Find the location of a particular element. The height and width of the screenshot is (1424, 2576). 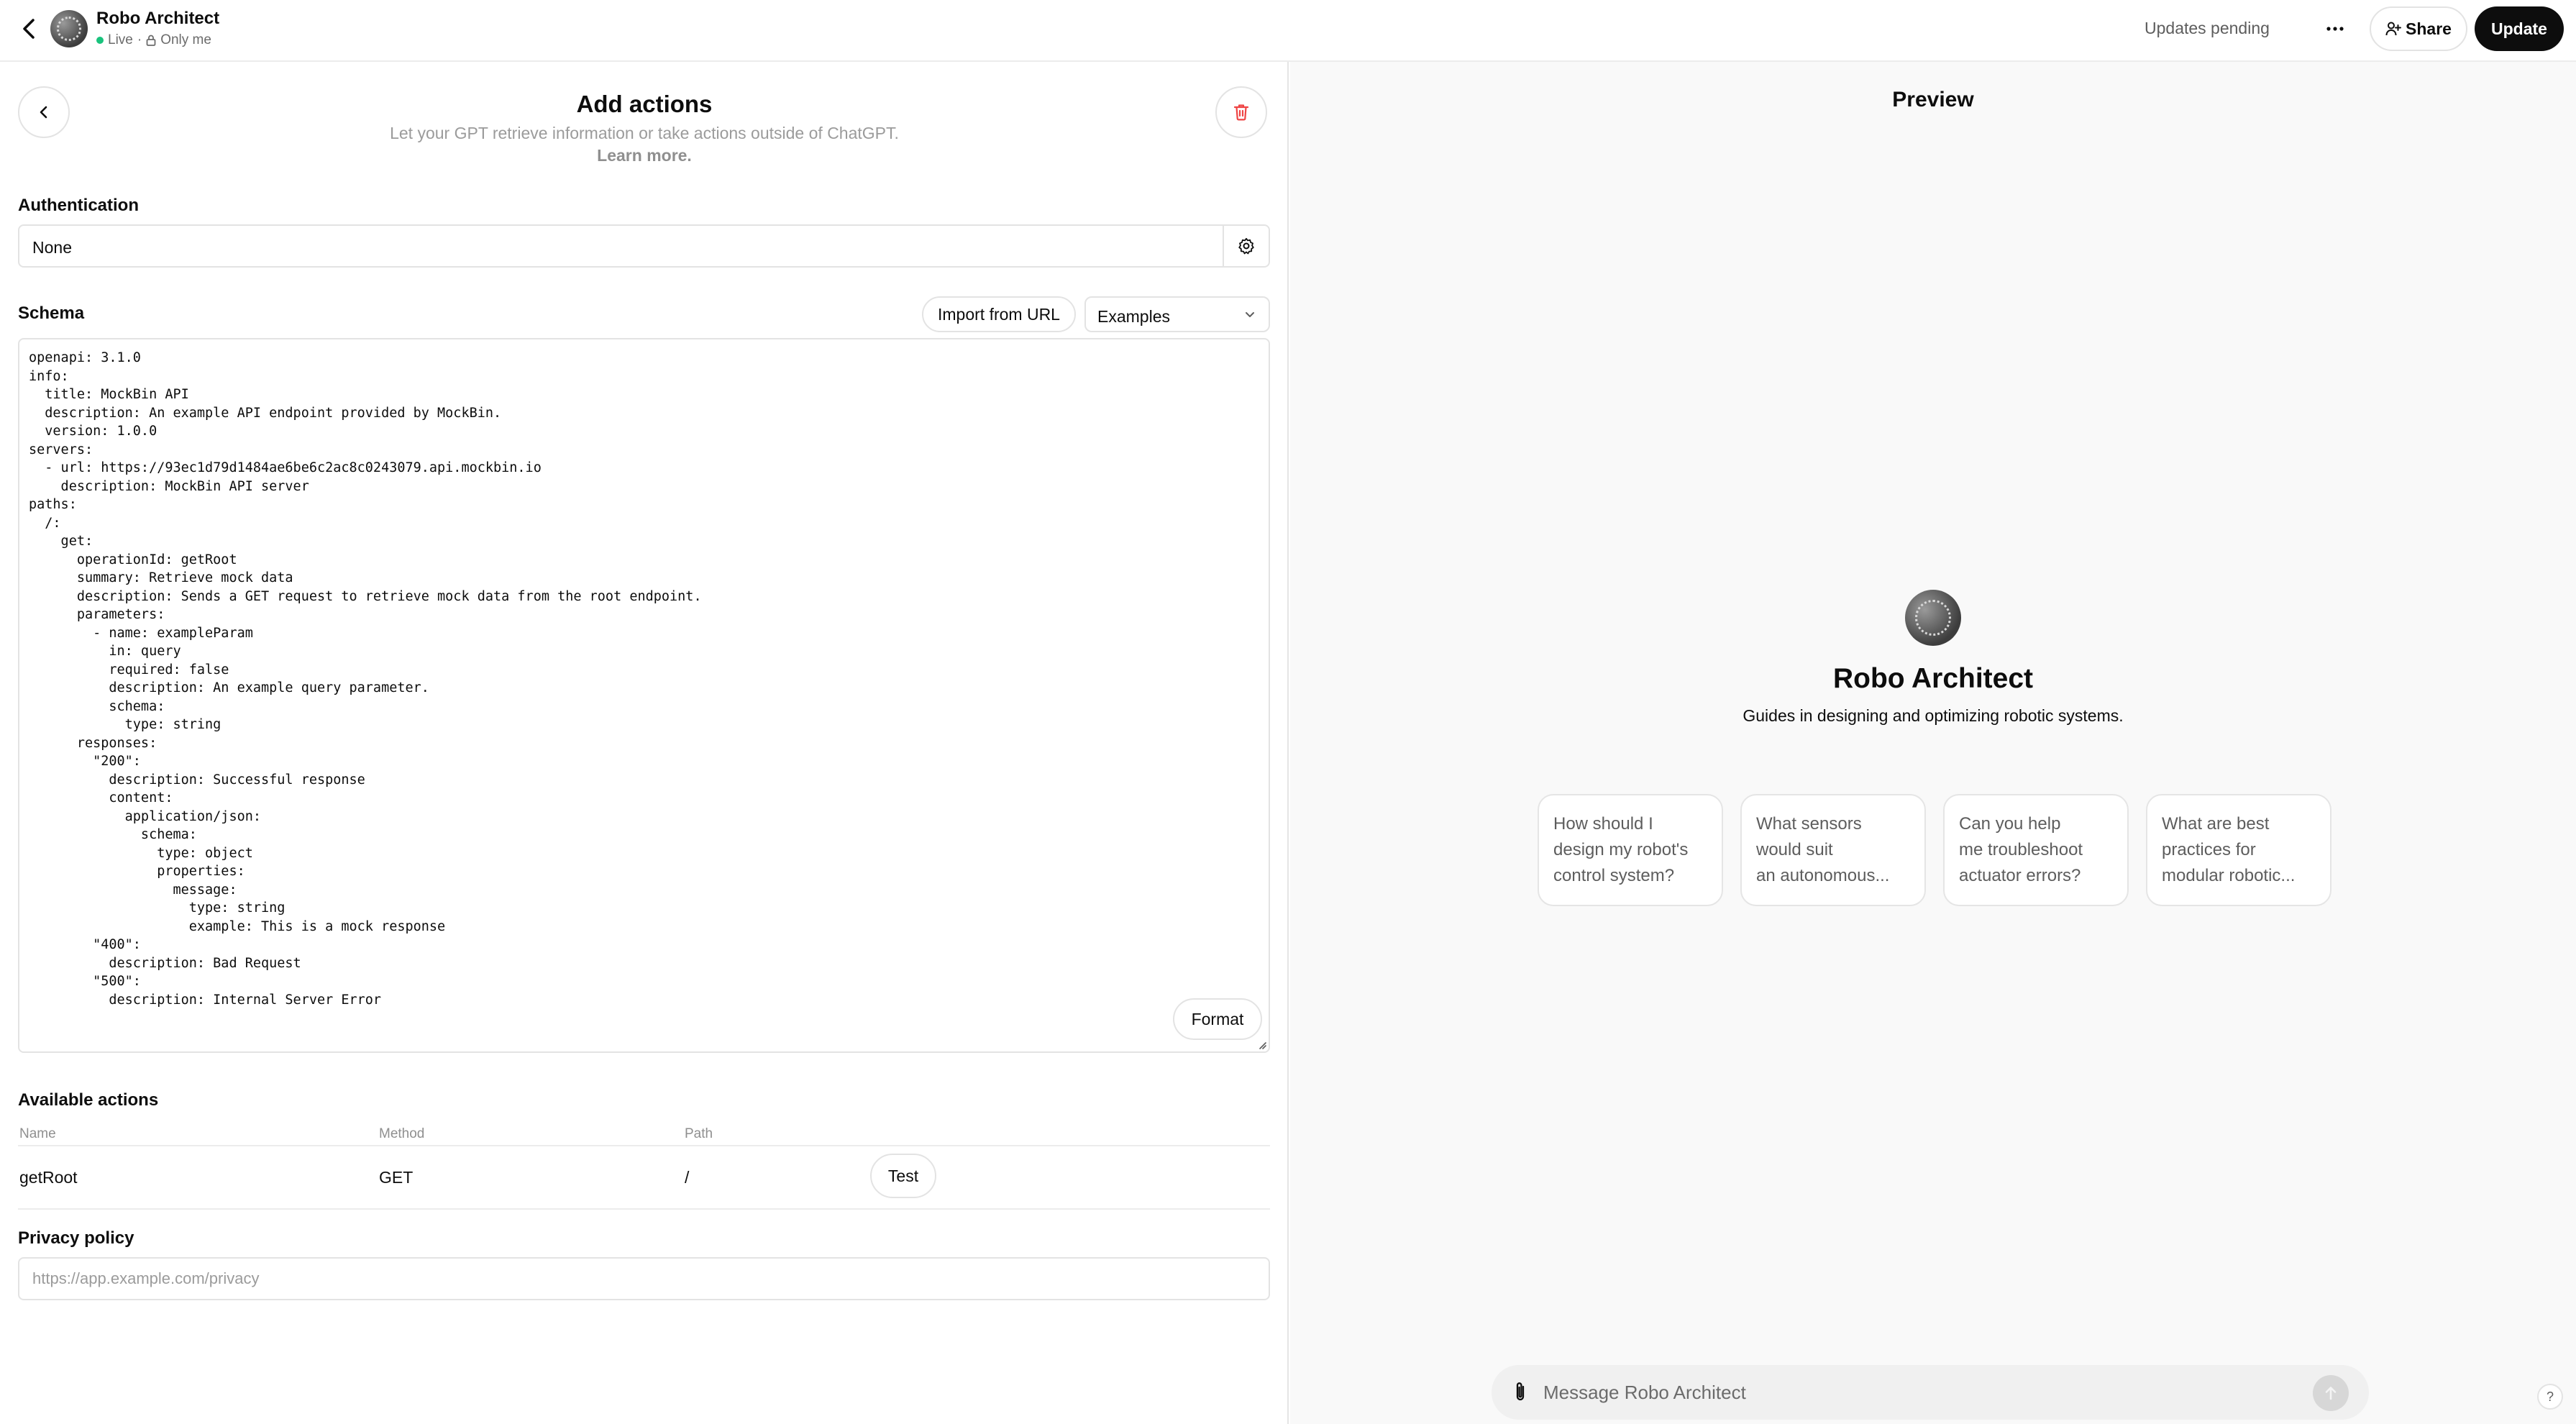

visibility-label: Only me is located at coordinates (185, 39).